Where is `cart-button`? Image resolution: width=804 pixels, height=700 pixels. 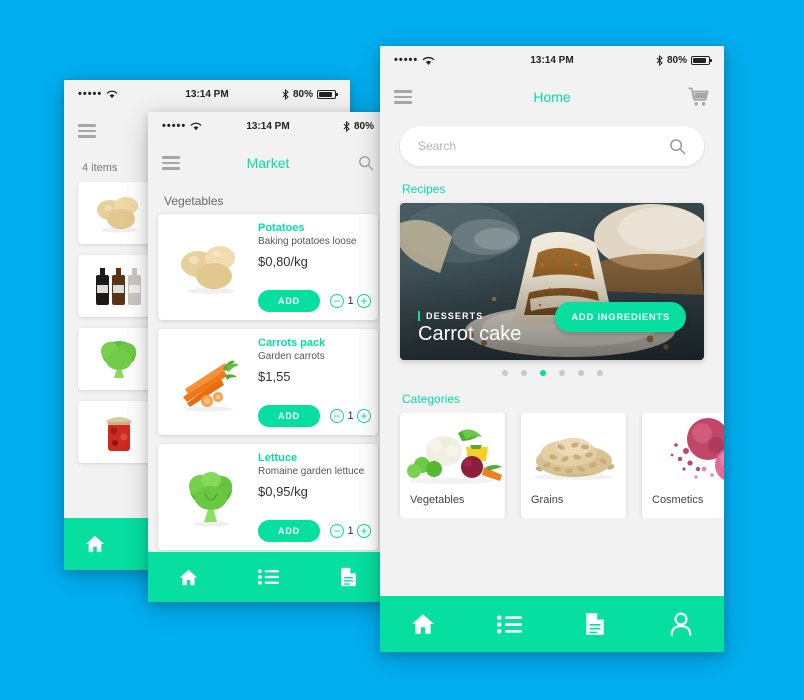 cart-button is located at coordinates (699, 97).